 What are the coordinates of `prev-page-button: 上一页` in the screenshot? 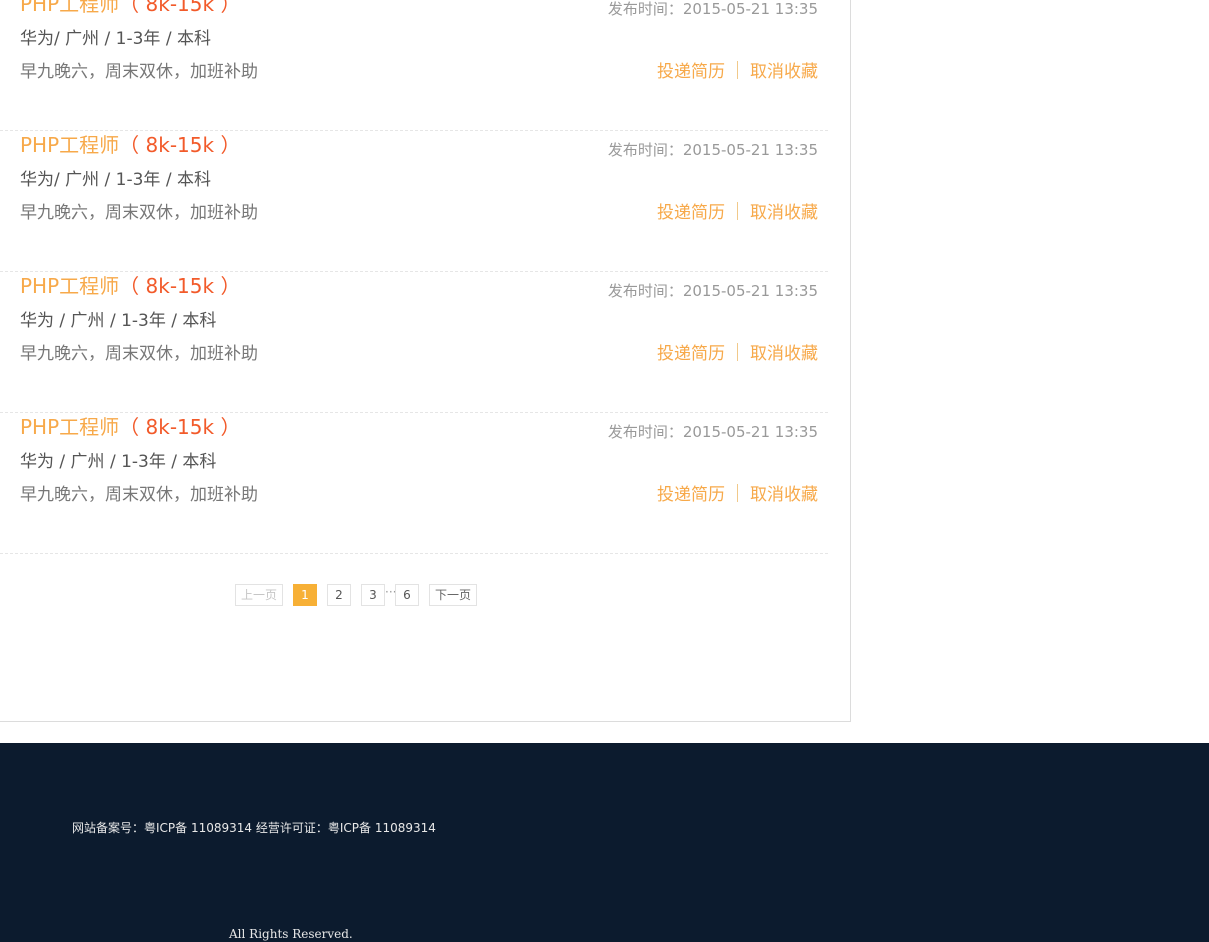 It's located at (259, 595).